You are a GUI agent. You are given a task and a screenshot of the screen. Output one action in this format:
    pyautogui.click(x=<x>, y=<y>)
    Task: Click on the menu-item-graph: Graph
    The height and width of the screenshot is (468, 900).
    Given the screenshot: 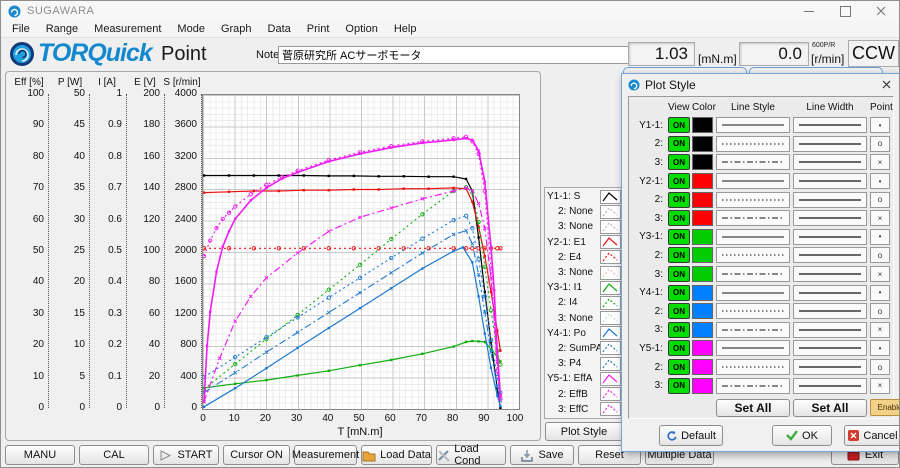 What is the action you would take?
    pyautogui.click(x=236, y=29)
    